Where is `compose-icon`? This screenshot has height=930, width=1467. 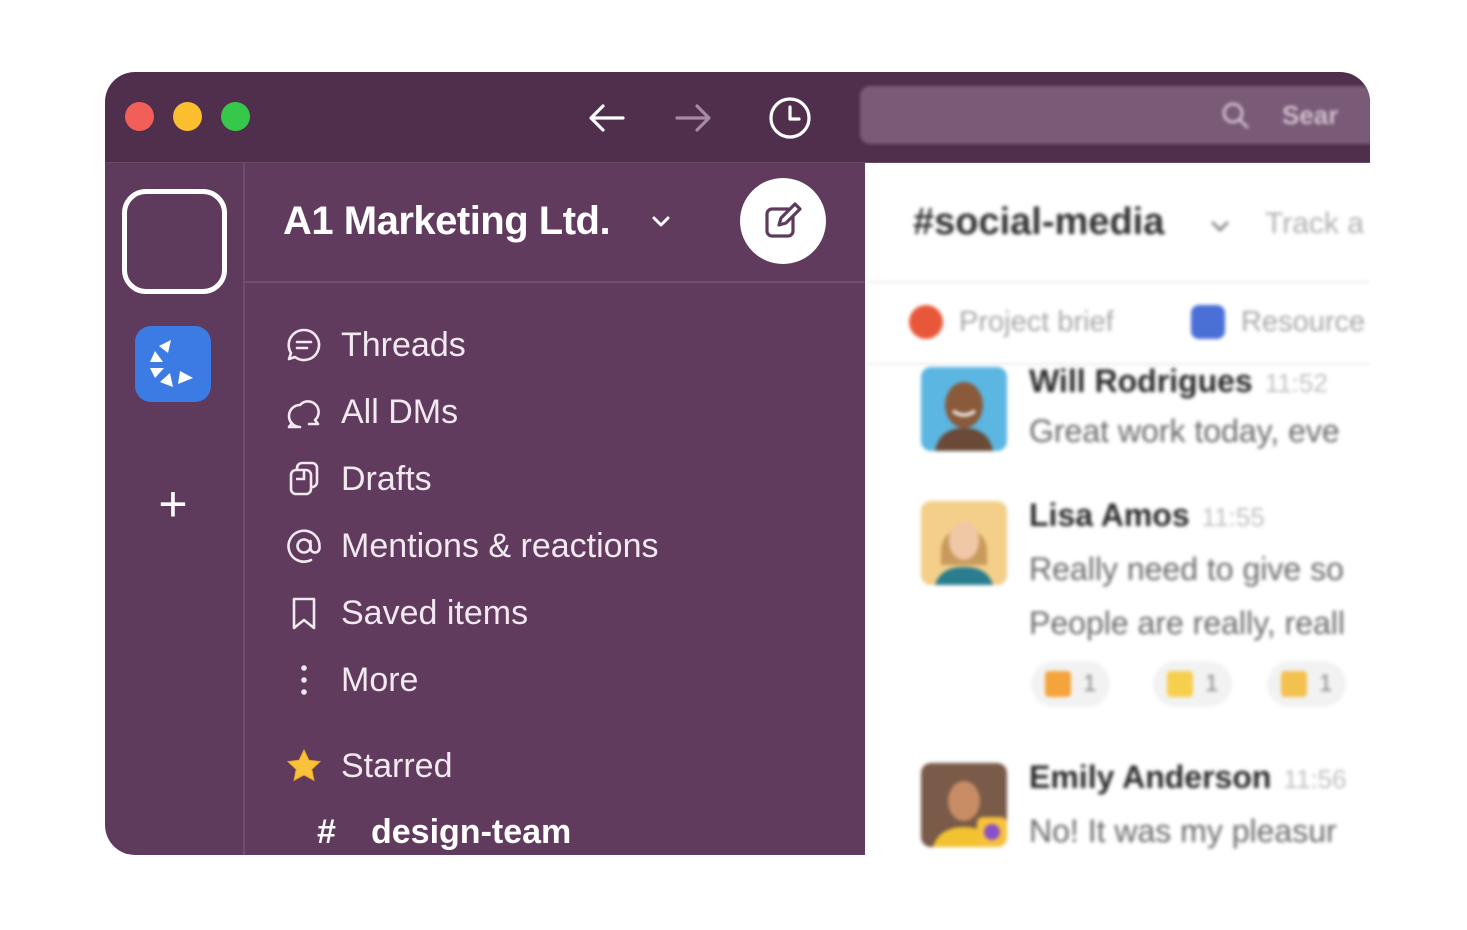 compose-icon is located at coordinates (783, 220).